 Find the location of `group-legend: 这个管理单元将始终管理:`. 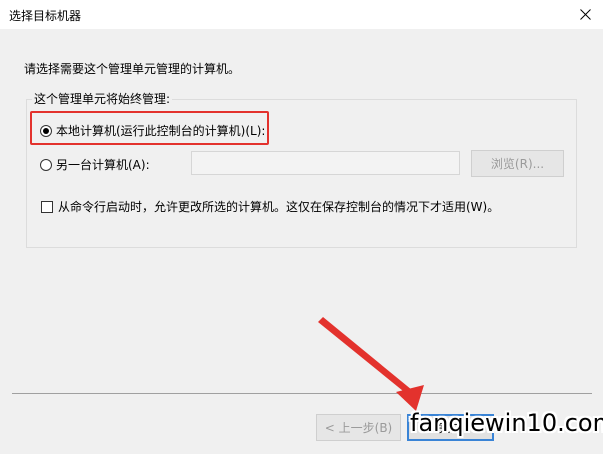

group-legend: 这个管理单元将始终管理: is located at coordinates (102, 98).